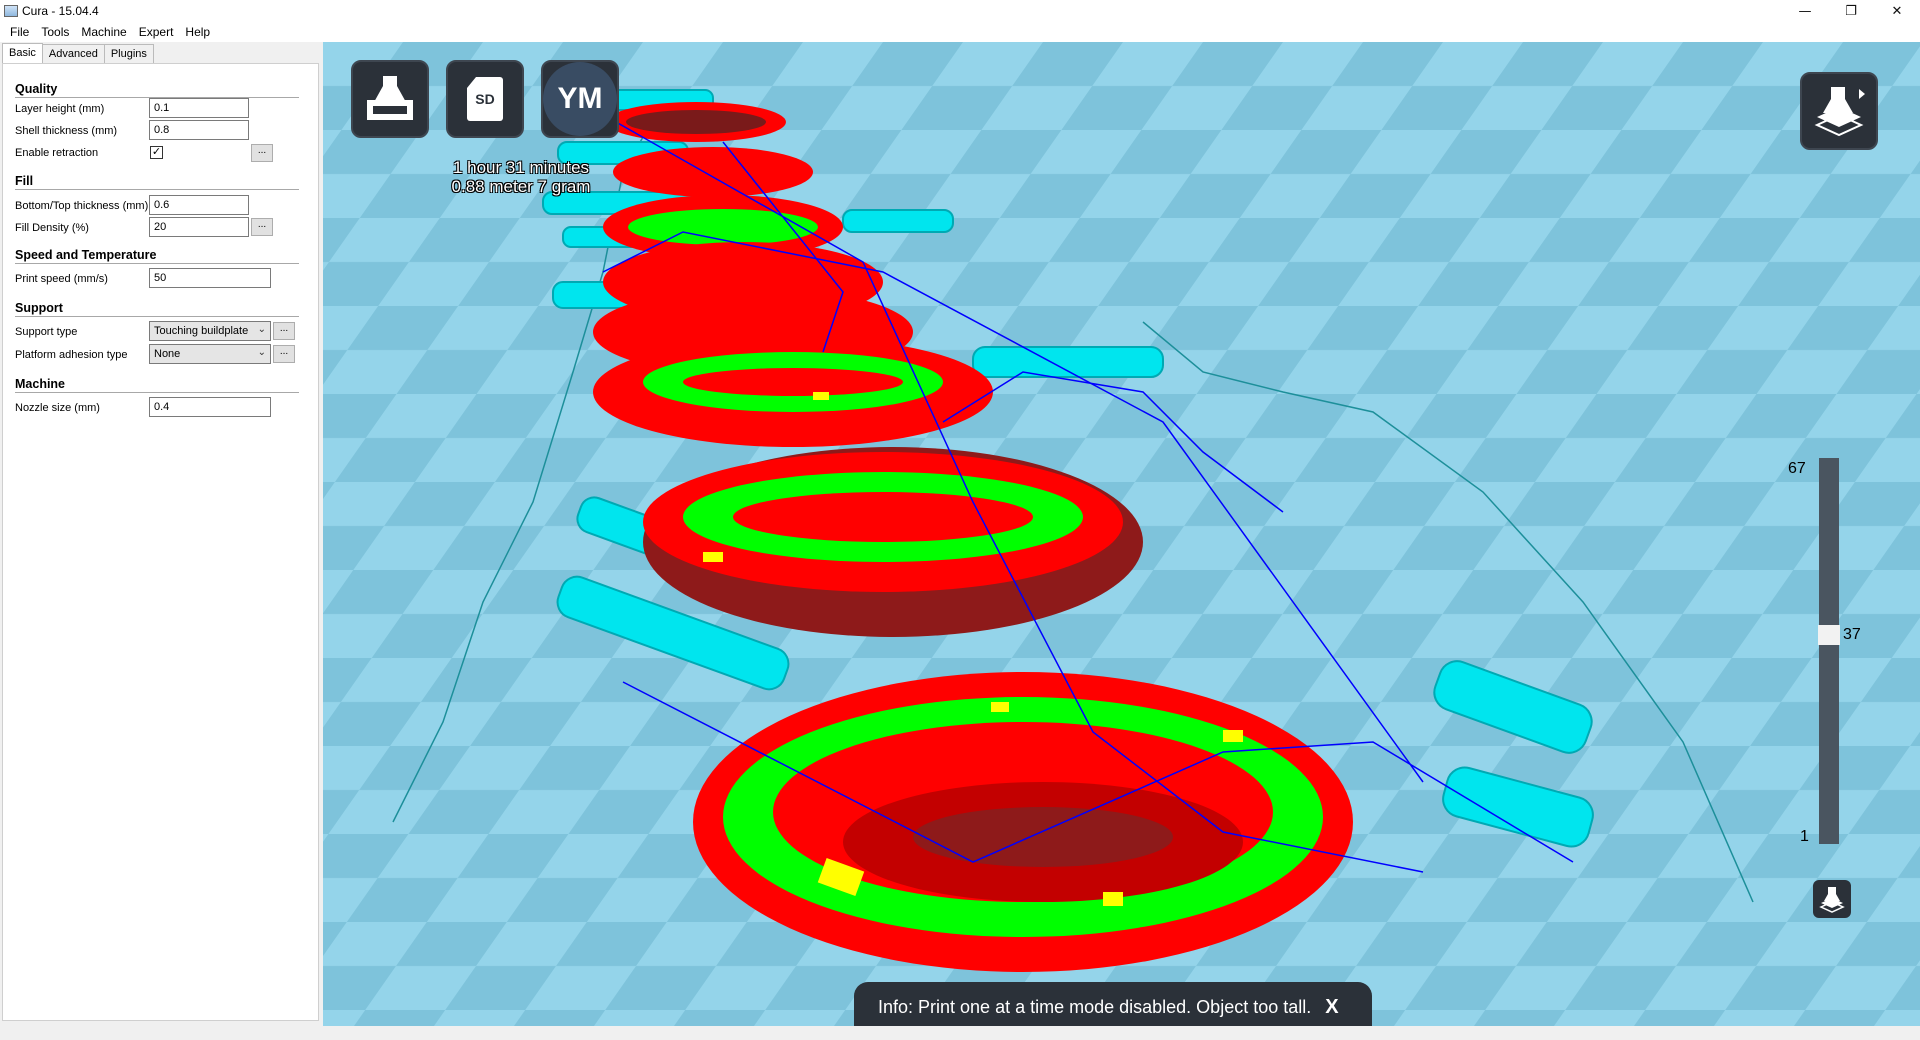 The height and width of the screenshot is (1040, 1920). Describe the element at coordinates (55, 32) in the screenshot. I see `menu-tools: Tools` at that location.